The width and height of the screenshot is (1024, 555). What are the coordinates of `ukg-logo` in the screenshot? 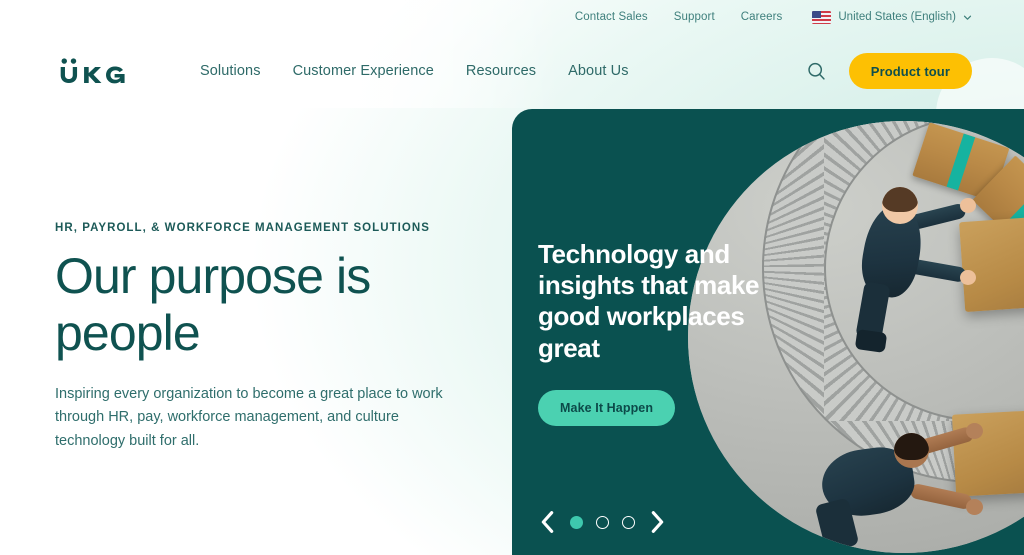 It's located at (92, 71).